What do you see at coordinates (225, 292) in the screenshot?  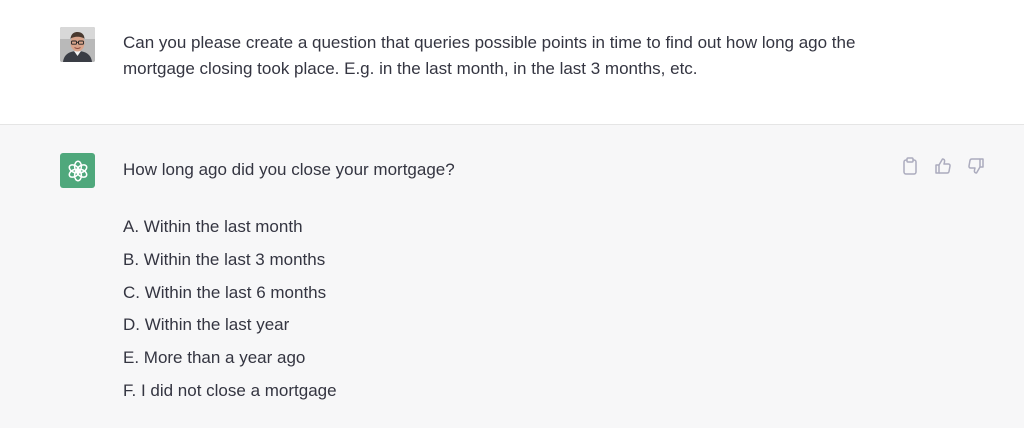 I see `answer-option: C. Within the last 6 months` at bounding box center [225, 292].